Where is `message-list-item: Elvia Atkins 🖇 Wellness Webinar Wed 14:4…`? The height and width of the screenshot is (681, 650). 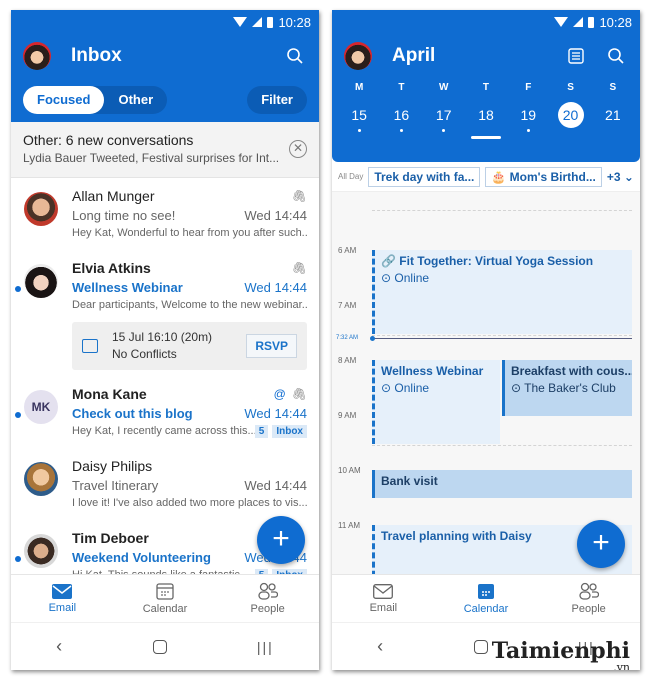
message-list-item: Elvia Atkins 🖇 Wellness Webinar Wed 14:4… is located at coordinates (165, 283).